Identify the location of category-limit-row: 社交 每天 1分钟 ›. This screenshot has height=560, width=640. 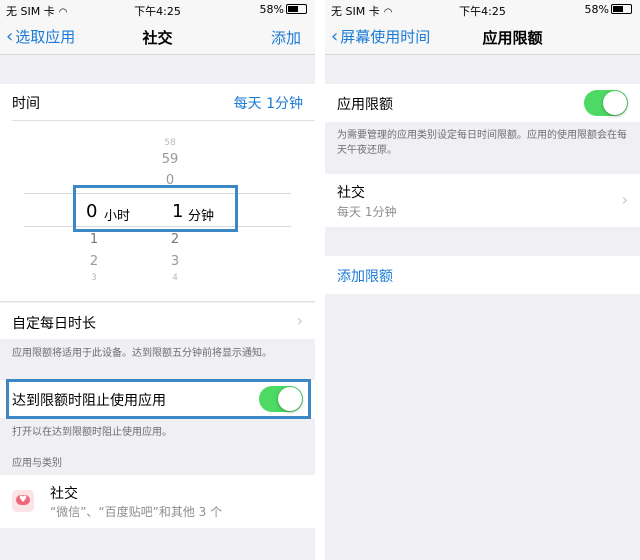
(482, 200).